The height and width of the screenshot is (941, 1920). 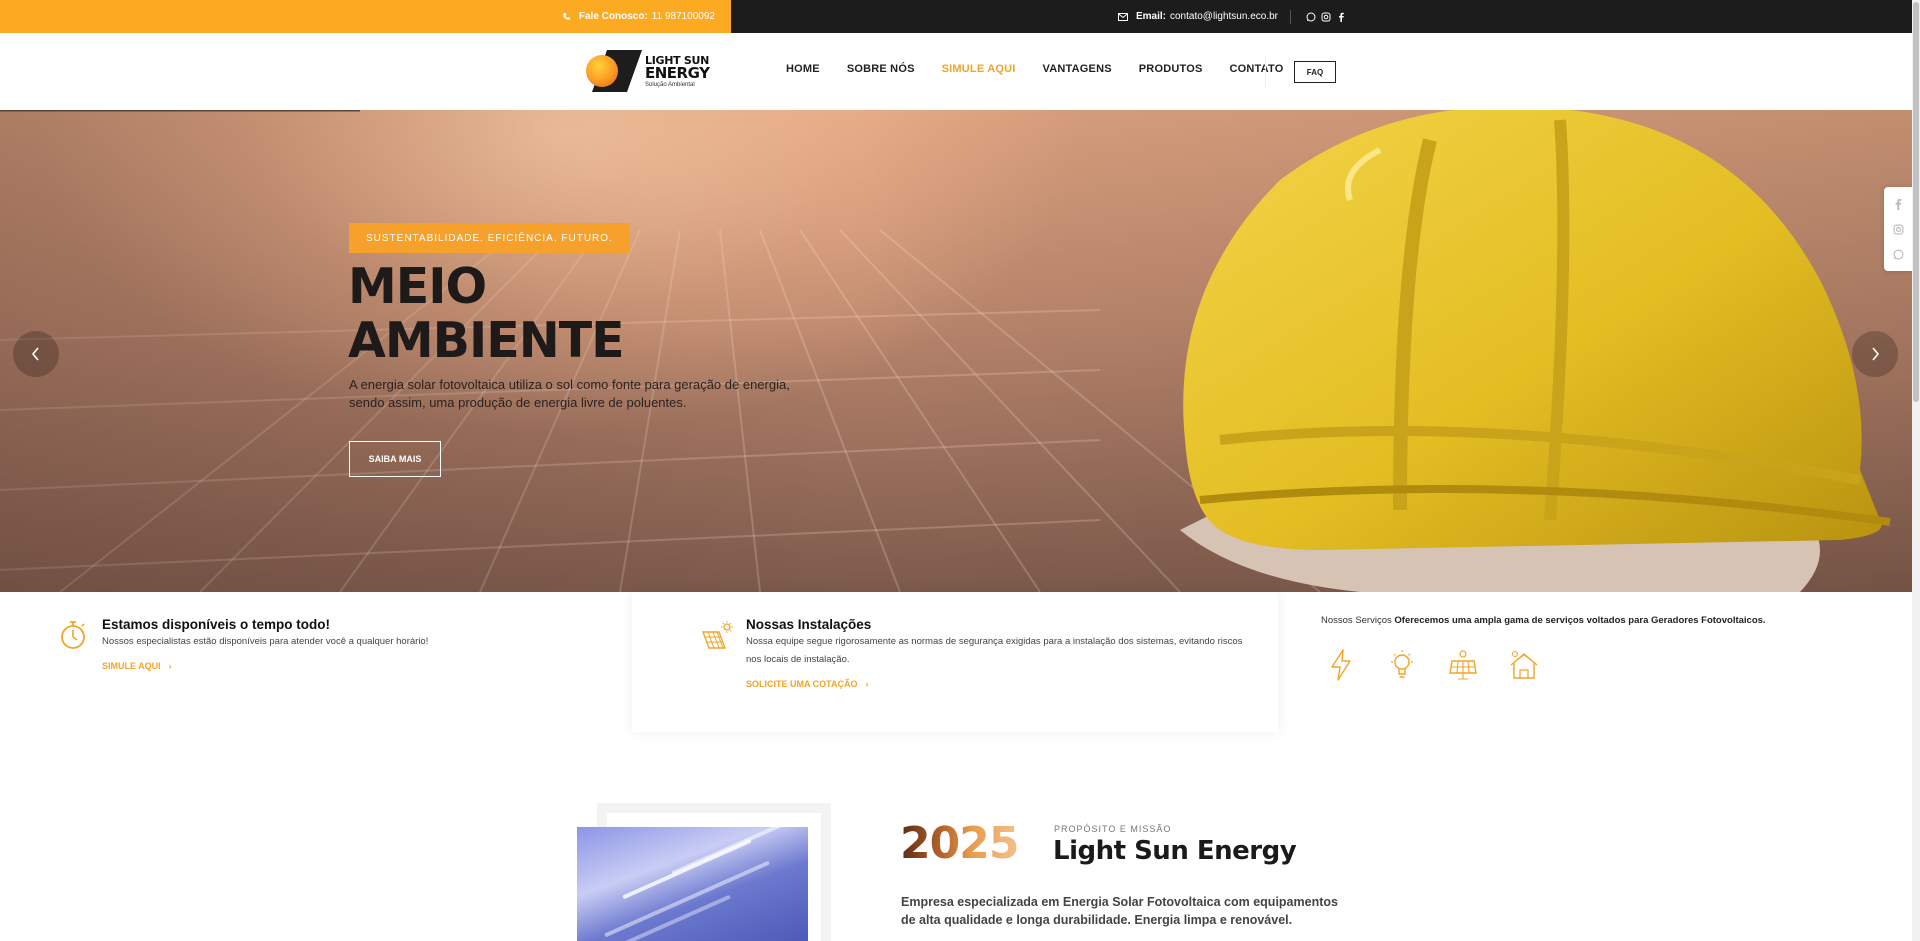 I want to click on solicite-cotacao-link: SOLICITE UMA COTAÇÃO ›, so click(x=807, y=684).